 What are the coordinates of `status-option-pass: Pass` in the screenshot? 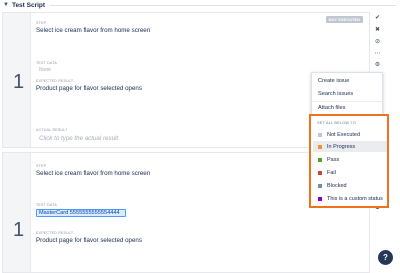 It's located at (350, 159).